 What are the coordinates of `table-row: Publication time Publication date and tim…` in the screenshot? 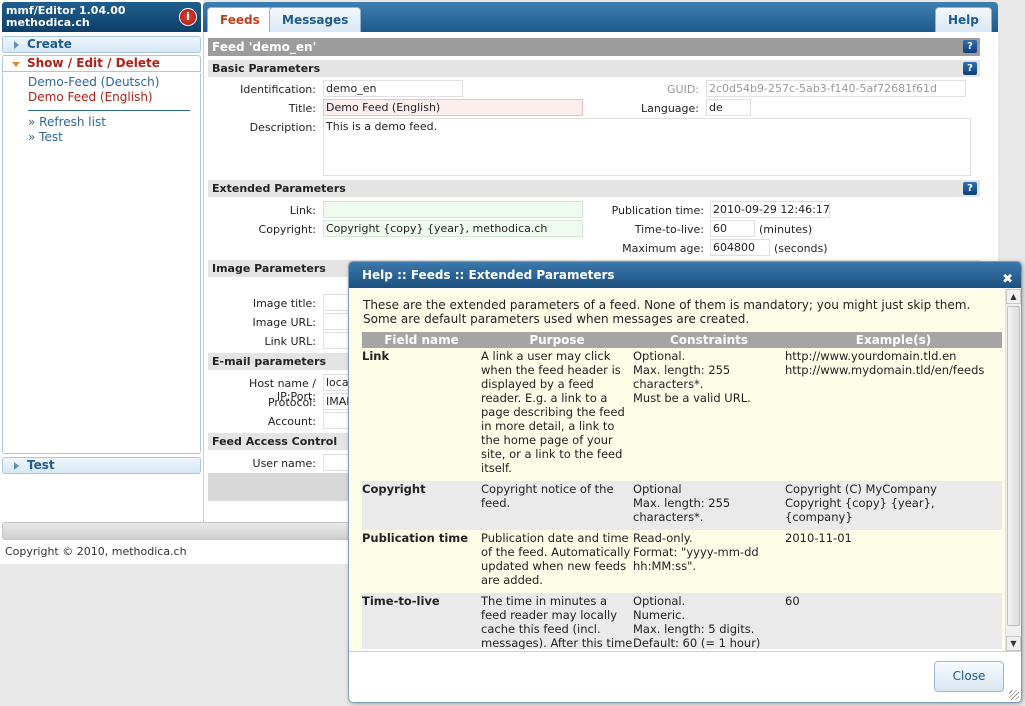 It's located at (682, 561).